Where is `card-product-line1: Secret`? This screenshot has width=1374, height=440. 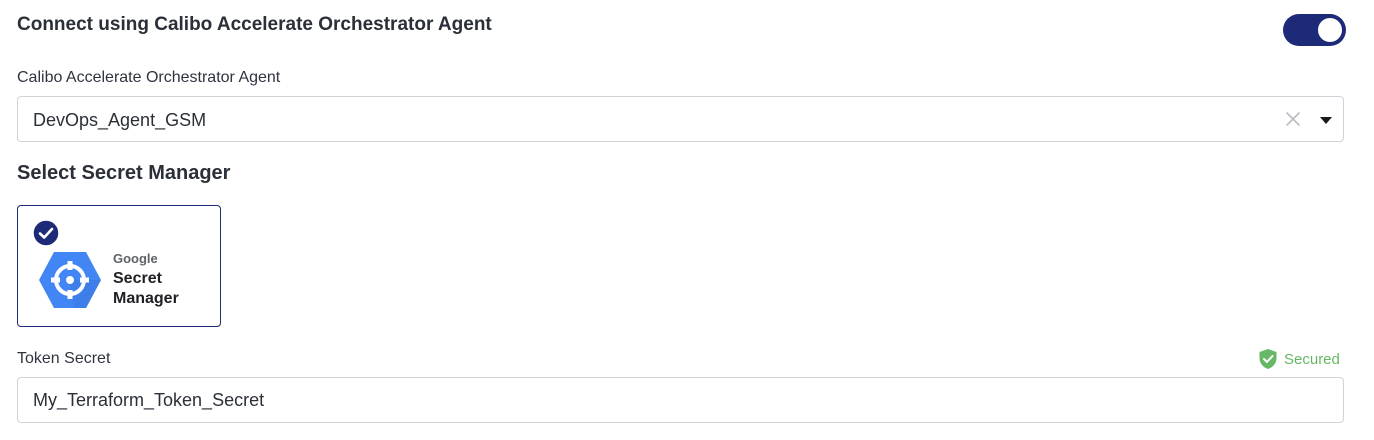 card-product-line1: Secret is located at coordinates (137, 278).